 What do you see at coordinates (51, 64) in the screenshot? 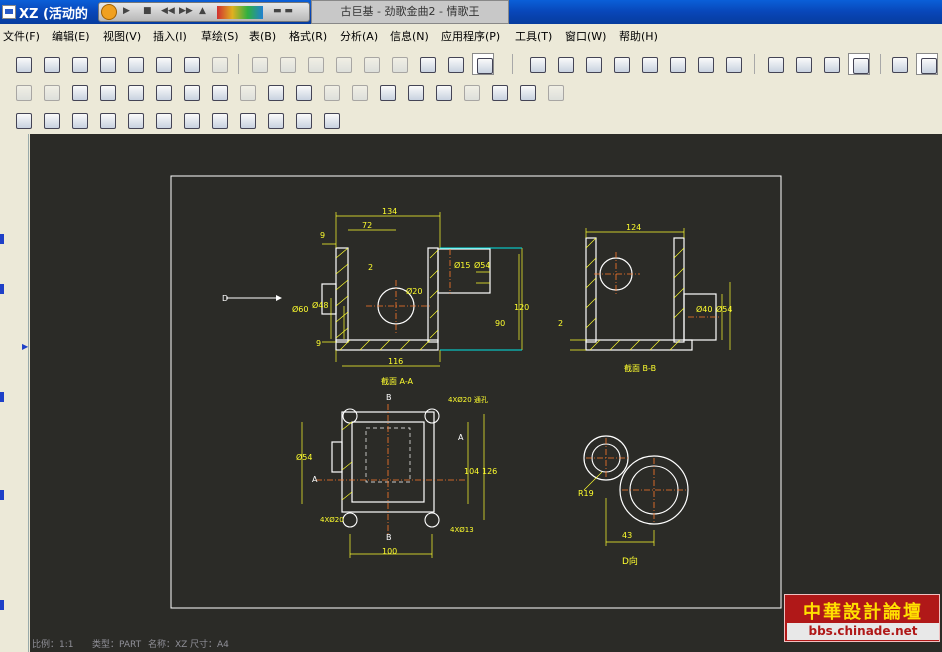
I see `open-folder-icon` at bounding box center [51, 64].